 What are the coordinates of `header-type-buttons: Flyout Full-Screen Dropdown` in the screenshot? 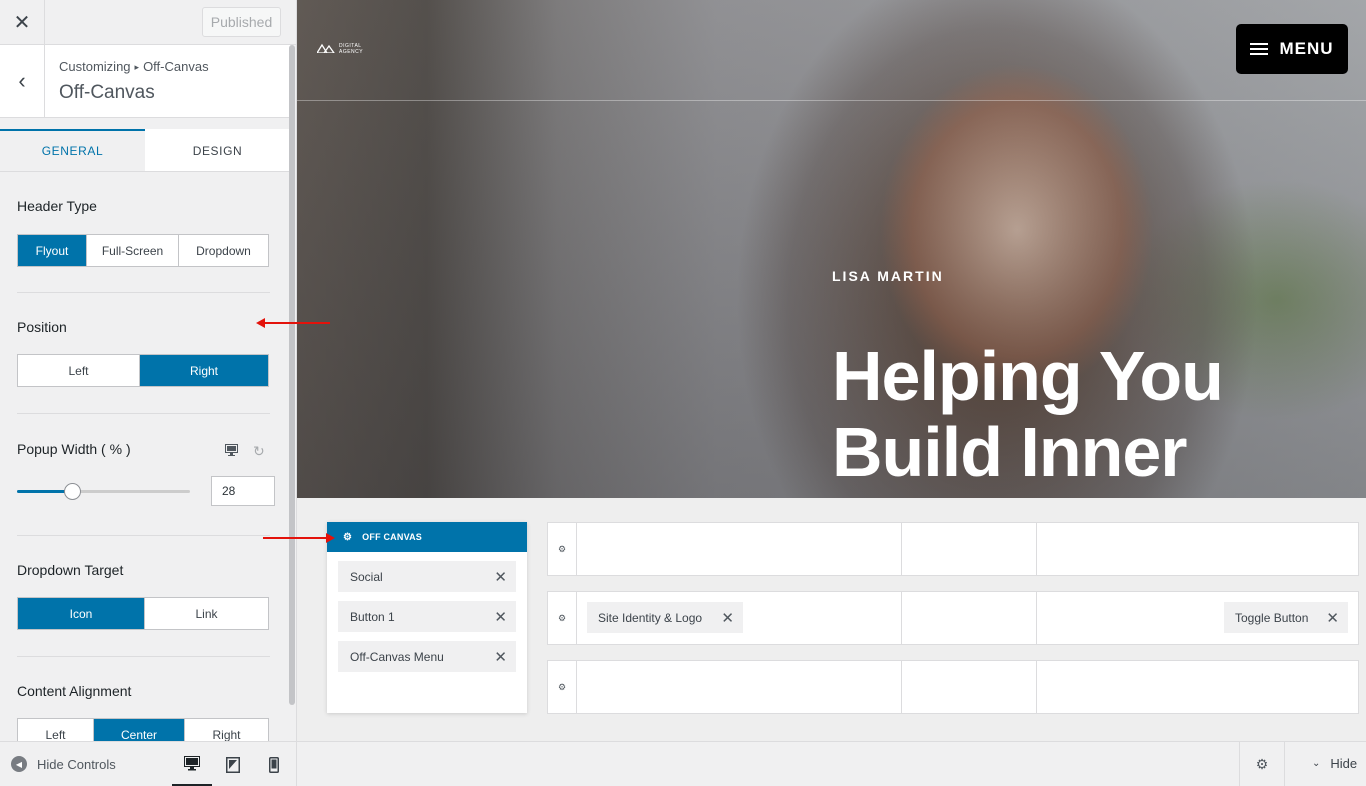 It's located at (143, 250).